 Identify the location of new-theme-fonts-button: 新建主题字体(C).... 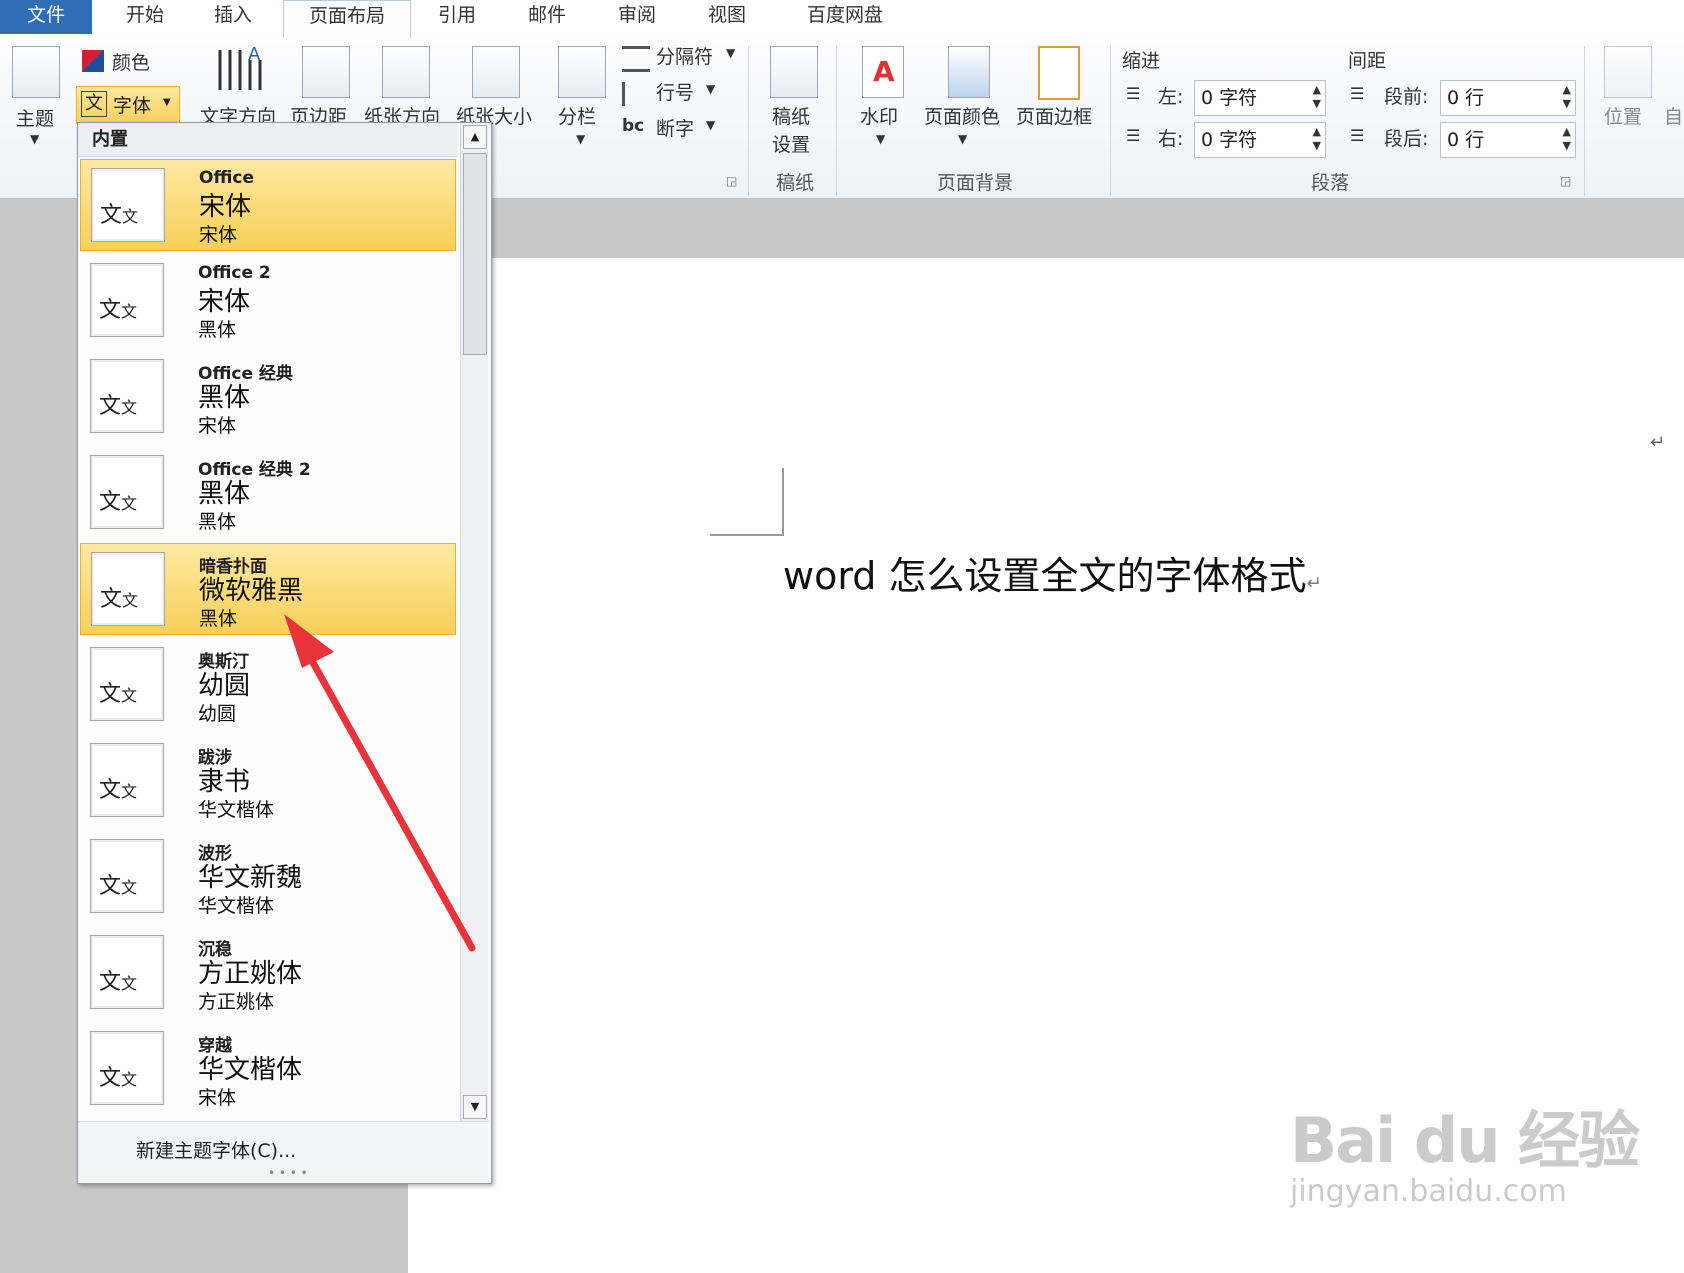
(216, 1149).